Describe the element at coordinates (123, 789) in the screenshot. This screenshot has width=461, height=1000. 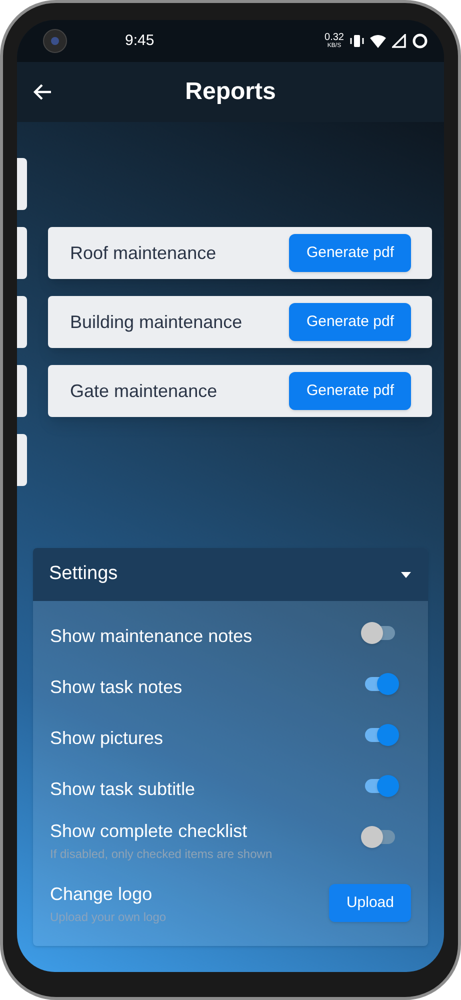
I see `setting-label: Show task subtitle` at that location.